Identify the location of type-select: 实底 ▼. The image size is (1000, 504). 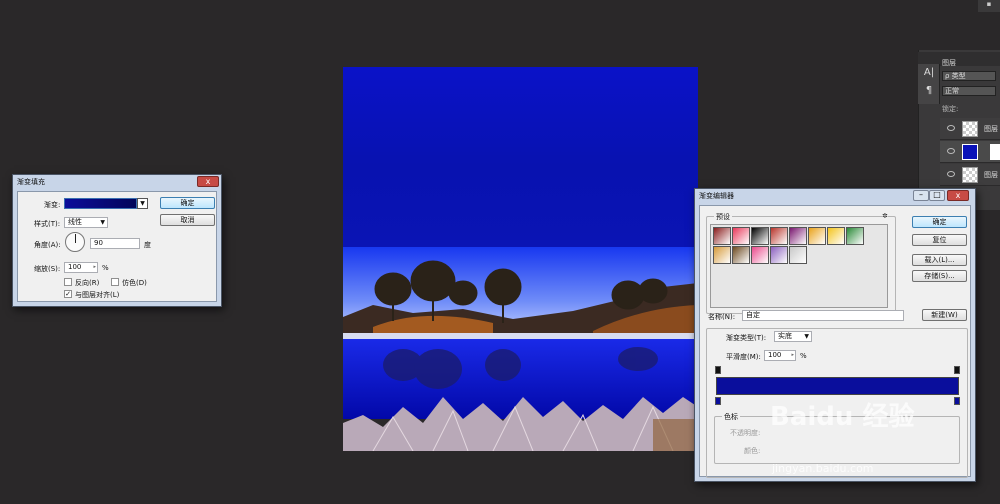
(793, 336).